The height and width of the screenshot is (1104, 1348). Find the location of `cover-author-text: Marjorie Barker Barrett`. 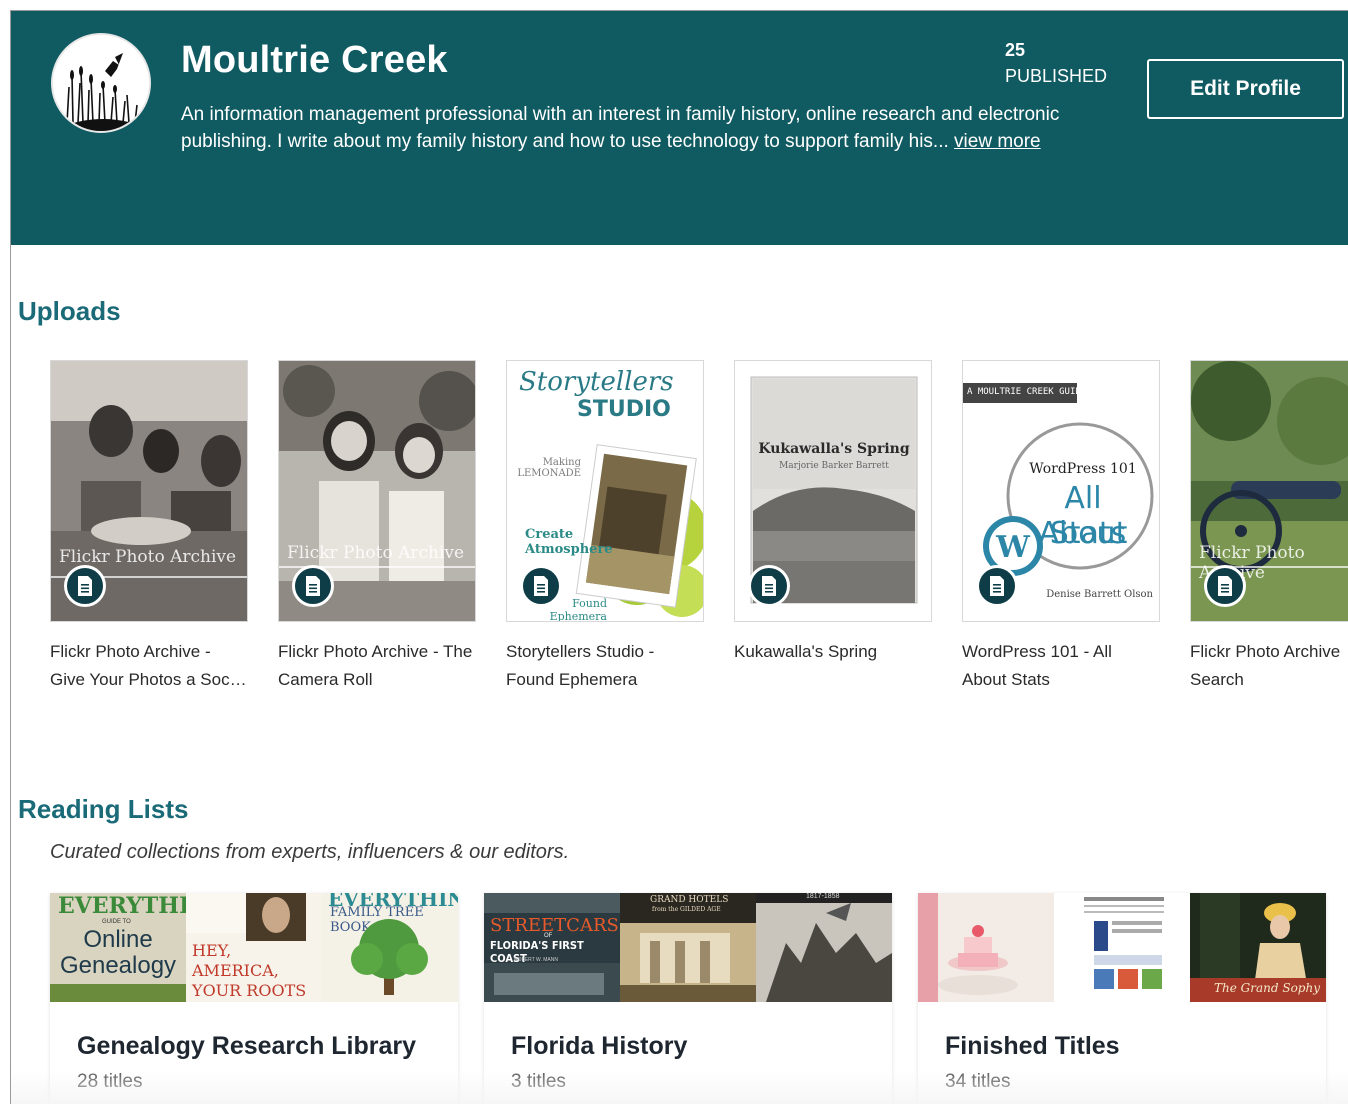

cover-author-text: Marjorie Barker Barrett is located at coordinates (834, 466).